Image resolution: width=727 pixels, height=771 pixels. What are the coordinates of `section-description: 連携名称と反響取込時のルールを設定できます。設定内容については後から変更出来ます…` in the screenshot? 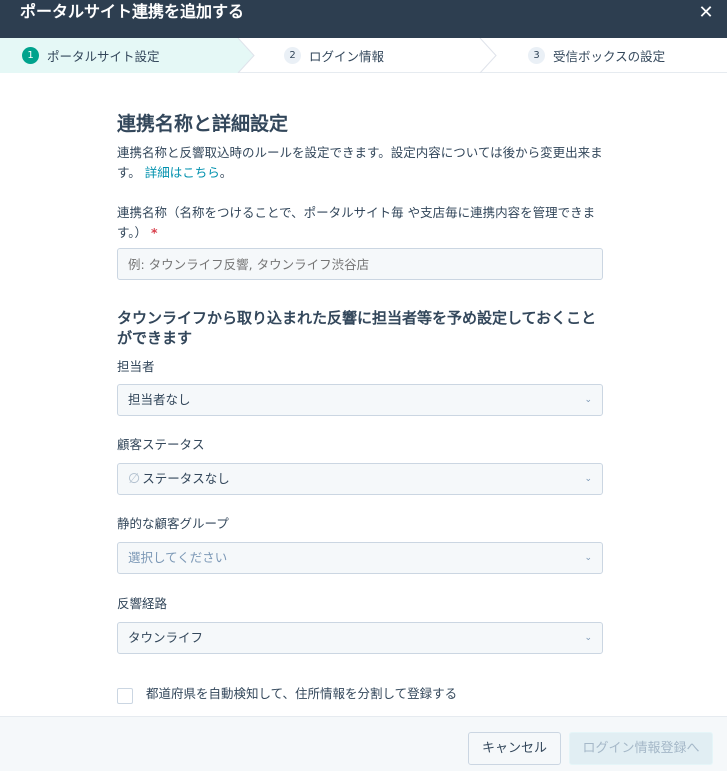 It's located at (360, 163).